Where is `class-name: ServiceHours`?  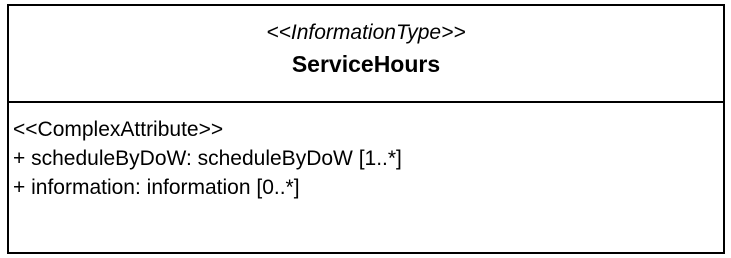
class-name: ServiceHours is located at coordinates (366, 64).